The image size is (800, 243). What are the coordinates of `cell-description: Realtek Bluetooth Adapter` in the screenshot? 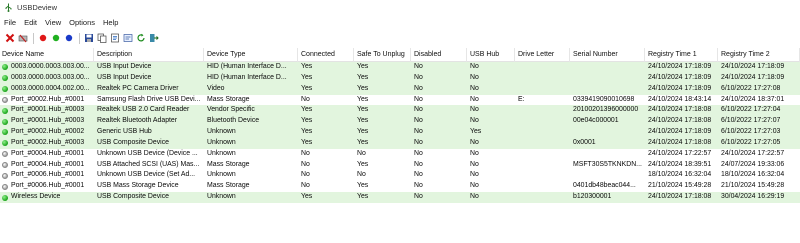 It's located at (137, 121).